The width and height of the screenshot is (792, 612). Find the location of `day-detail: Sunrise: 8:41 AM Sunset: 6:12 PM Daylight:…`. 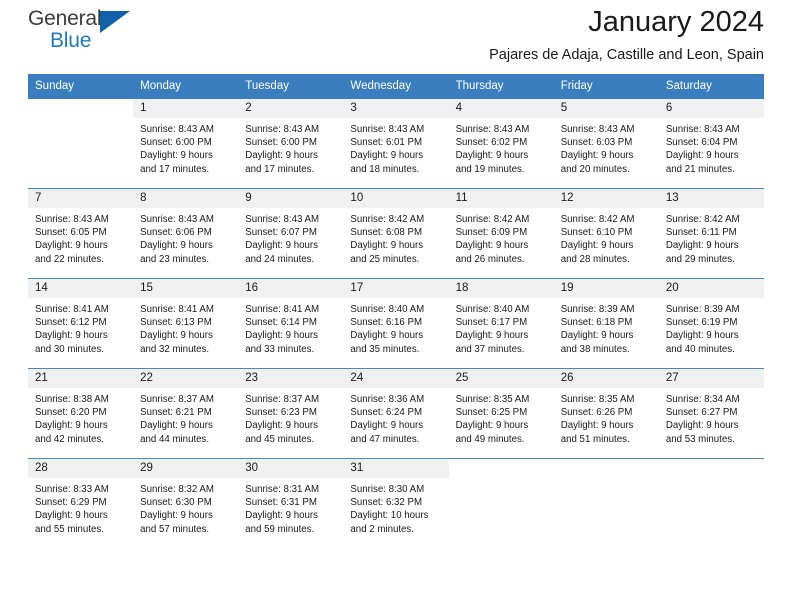

day-detail: Sunrise: 8:41 AM Sunset: 6:12 PM Daylight:… is located at coordinates (80, 330).